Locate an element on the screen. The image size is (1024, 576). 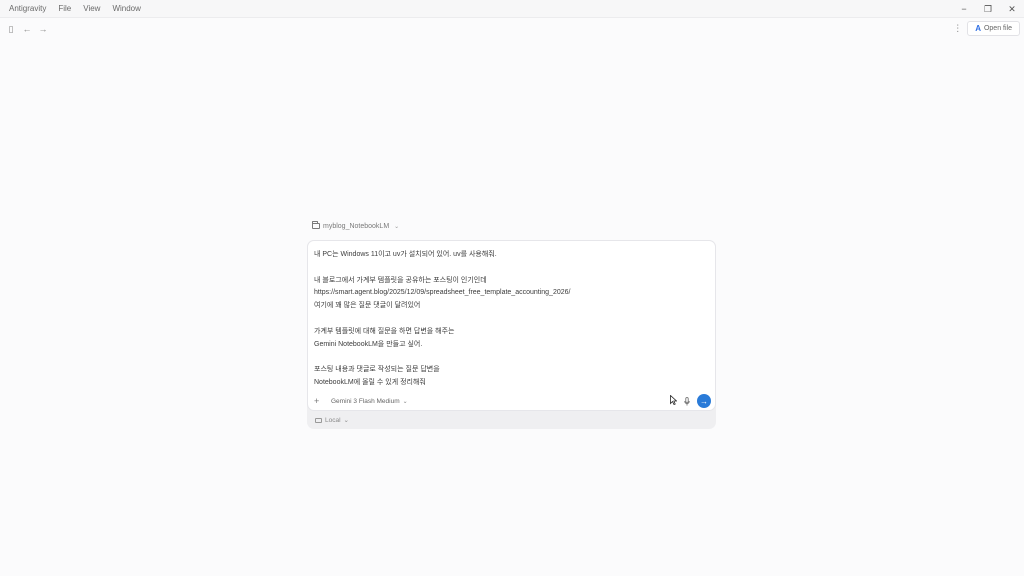
environment-selector: Local ⌄ is located at coordinates (332, 420).